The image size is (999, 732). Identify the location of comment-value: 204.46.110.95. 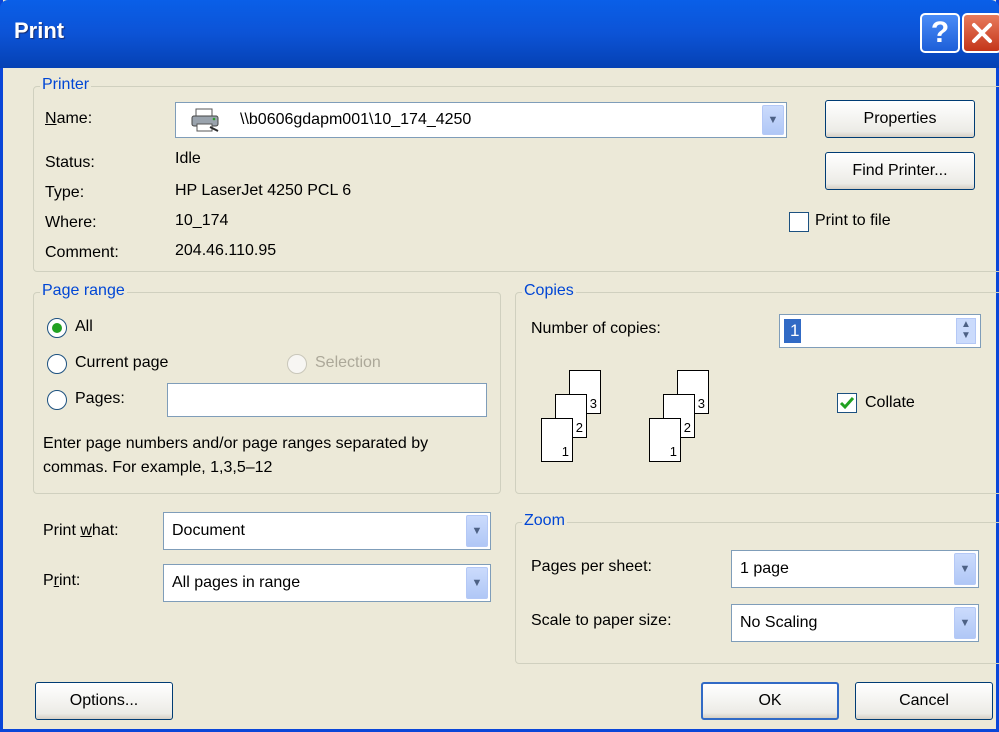
(226, 250).